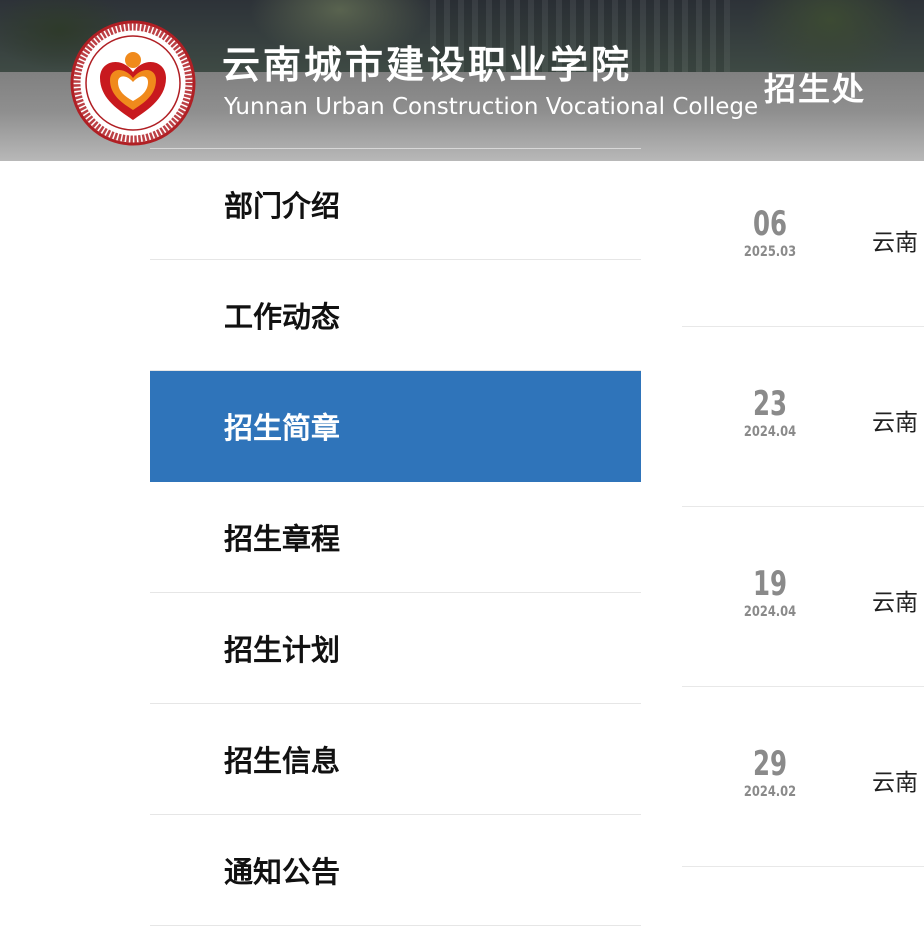 This screenshot has height=934, width=924. I want to click on sidebar-item-label: 招生信息, so click(282, 761).